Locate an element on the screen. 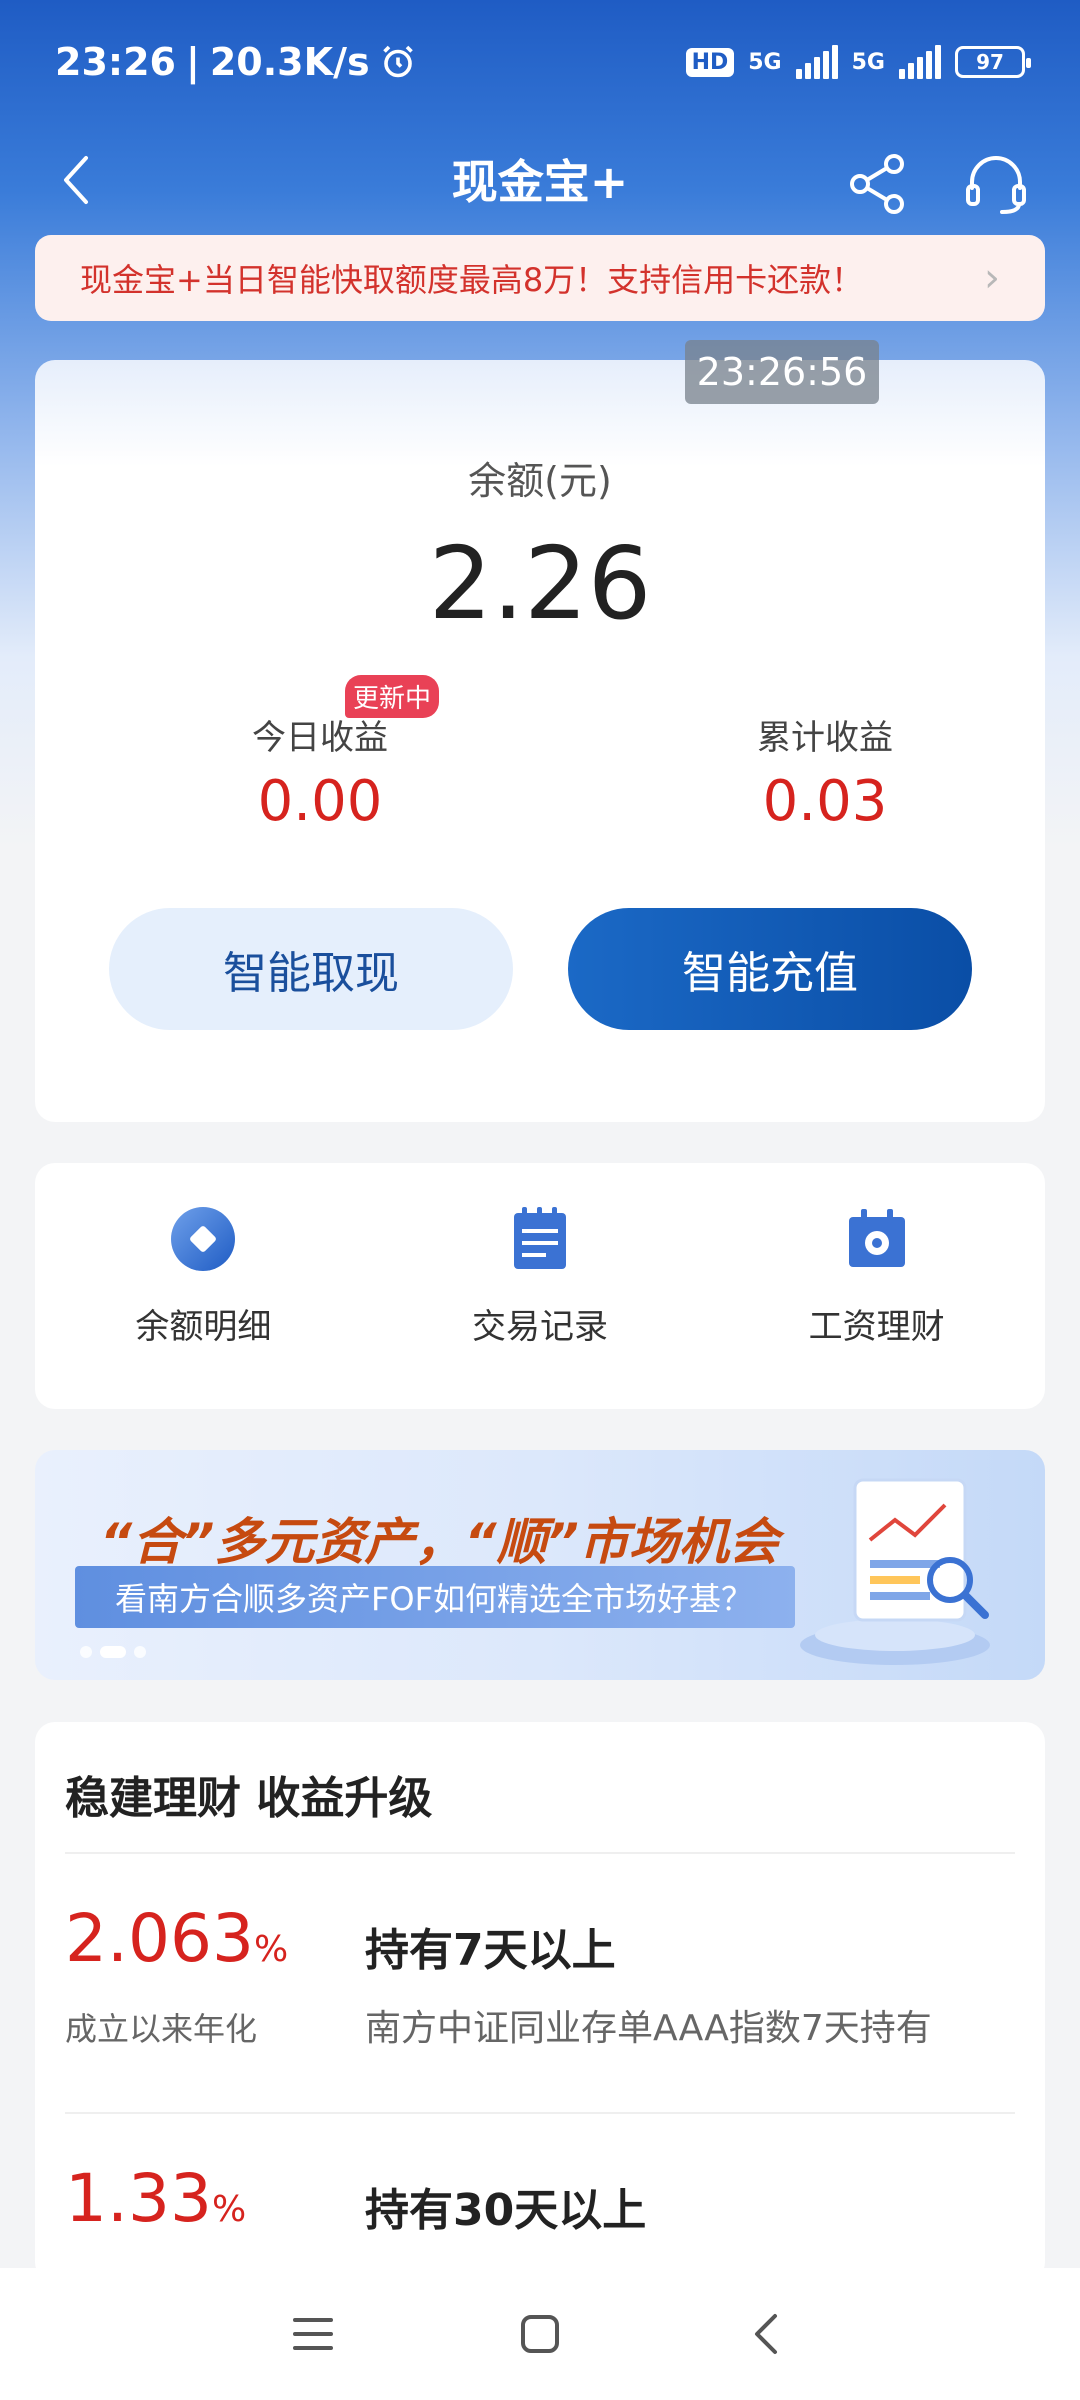  withdraw-button: 智能取现 is located at coordinates (311, 969).